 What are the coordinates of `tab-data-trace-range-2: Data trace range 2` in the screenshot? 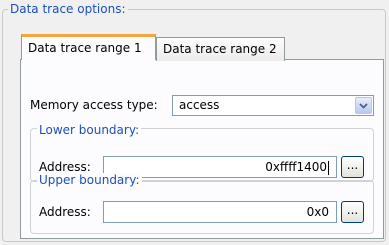 It's located at (220, 49).